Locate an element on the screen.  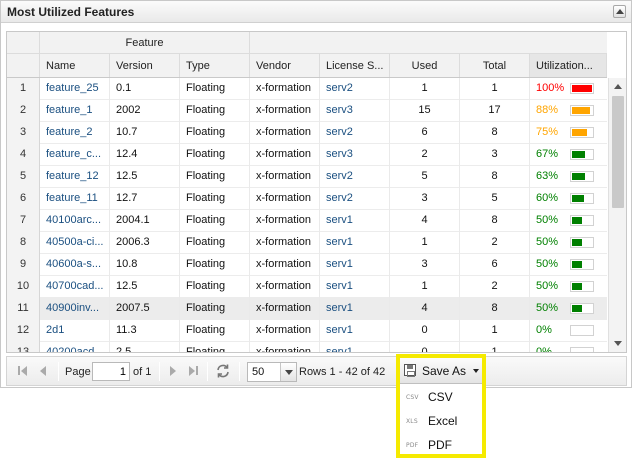
menu-item-excel: XLS Excel is located at coordinates (441, 421).